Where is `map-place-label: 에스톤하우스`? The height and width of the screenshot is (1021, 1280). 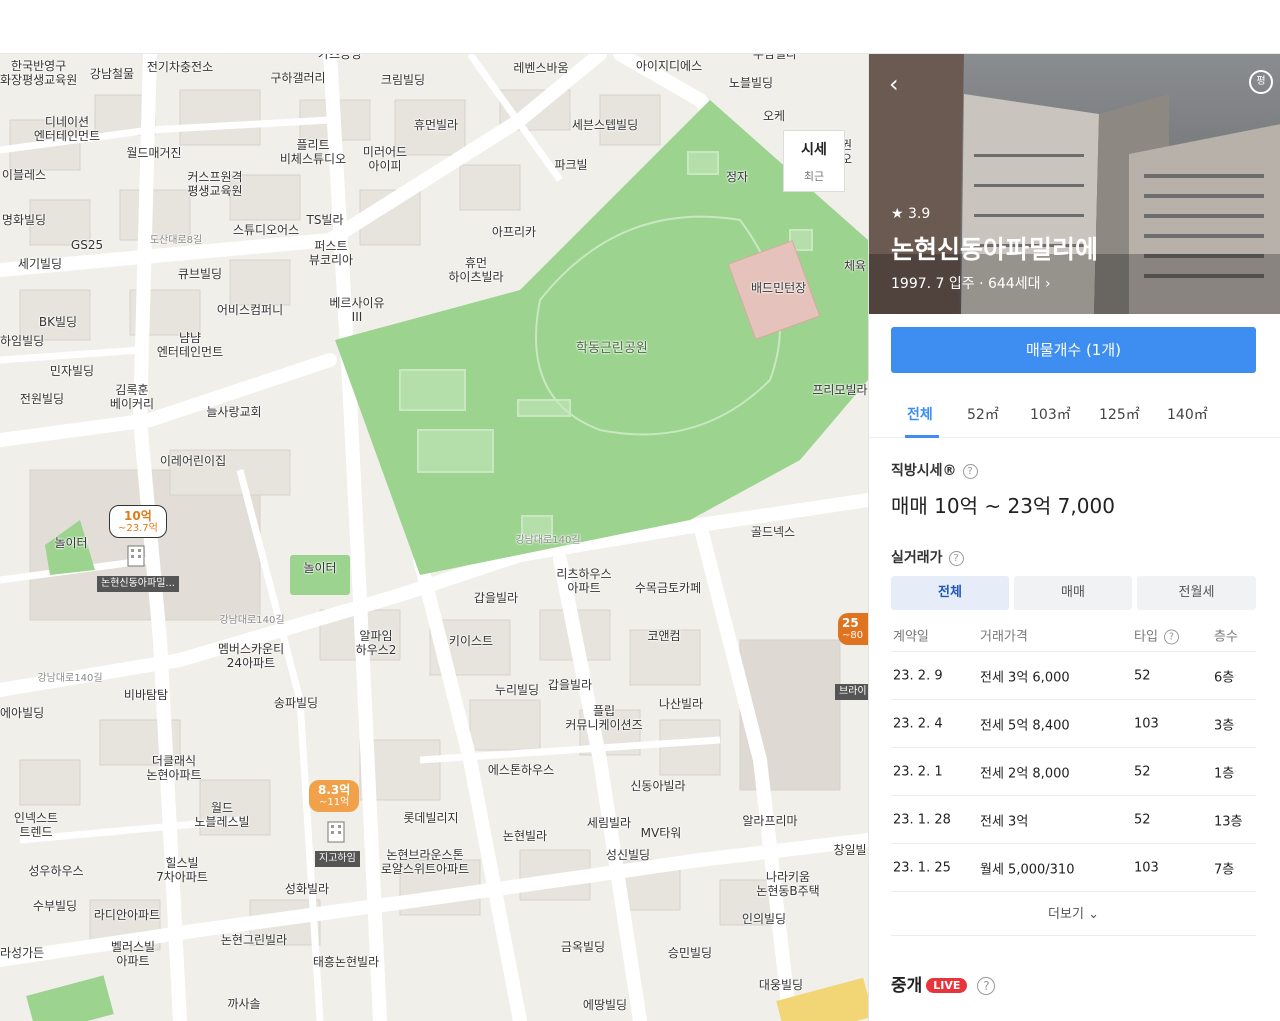
map-place-label: 에스톤하우스 is located at coordinates (521, 770).